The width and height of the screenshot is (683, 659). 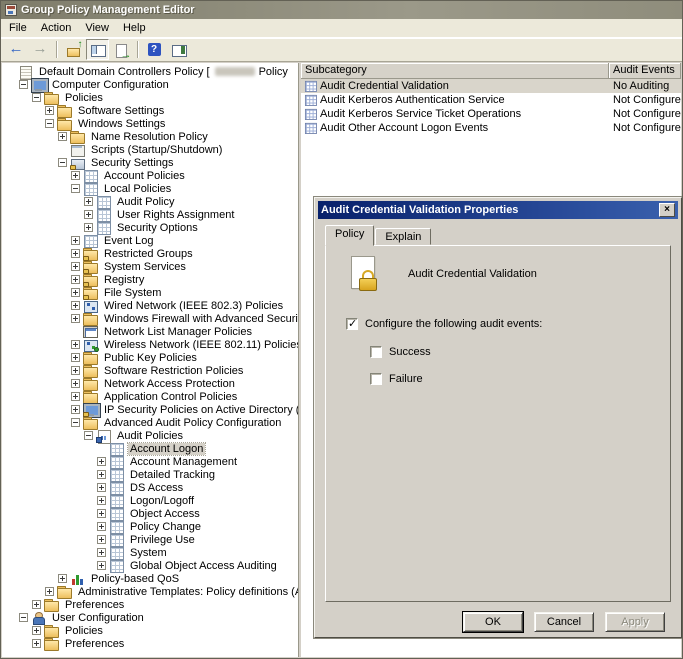 I want to click on tree-item: DS Access, so click(x=150, y=488).